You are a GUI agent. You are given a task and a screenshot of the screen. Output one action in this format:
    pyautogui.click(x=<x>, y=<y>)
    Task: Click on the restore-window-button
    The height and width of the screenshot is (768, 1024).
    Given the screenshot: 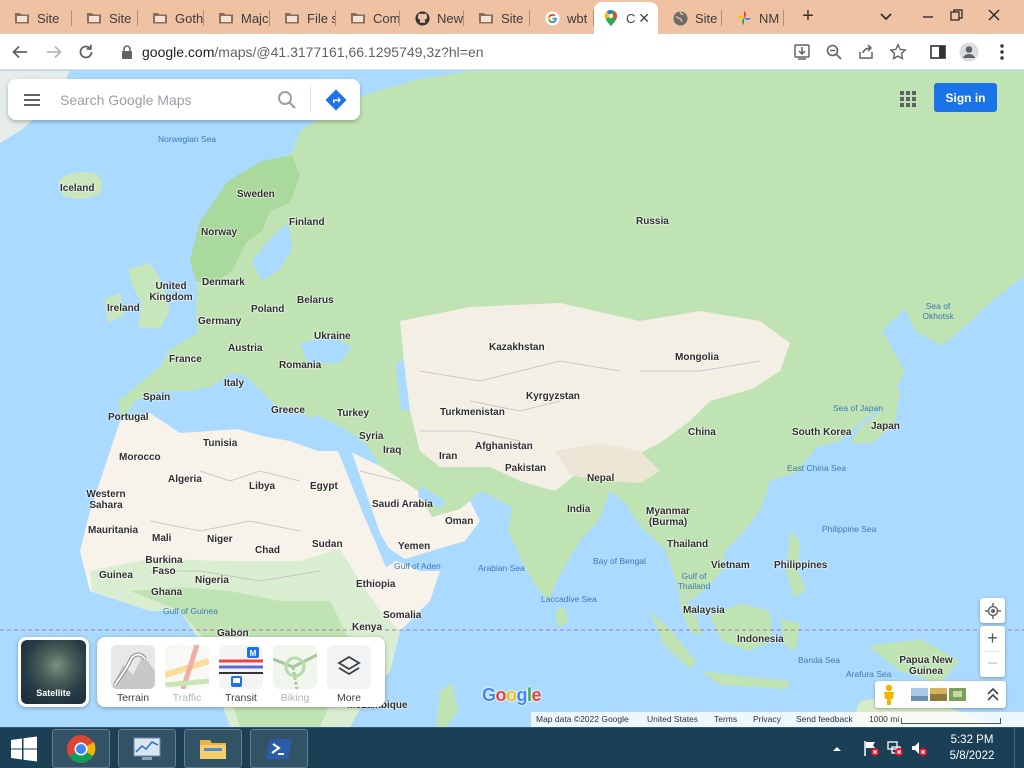 What is the action you would take?
    pyautogui.click(x=956, y=15)
    